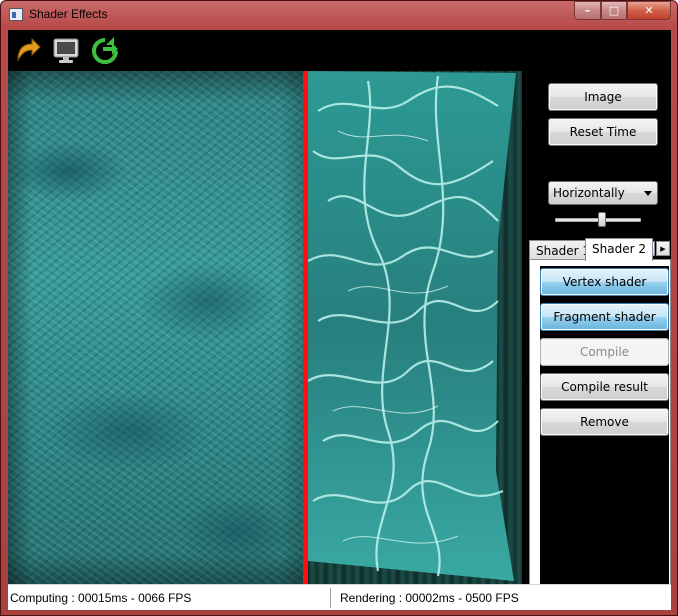  Describe the element at coordinates (603, 132) in the screenshot. I see `reset-time-button: Reset Time` at that location.